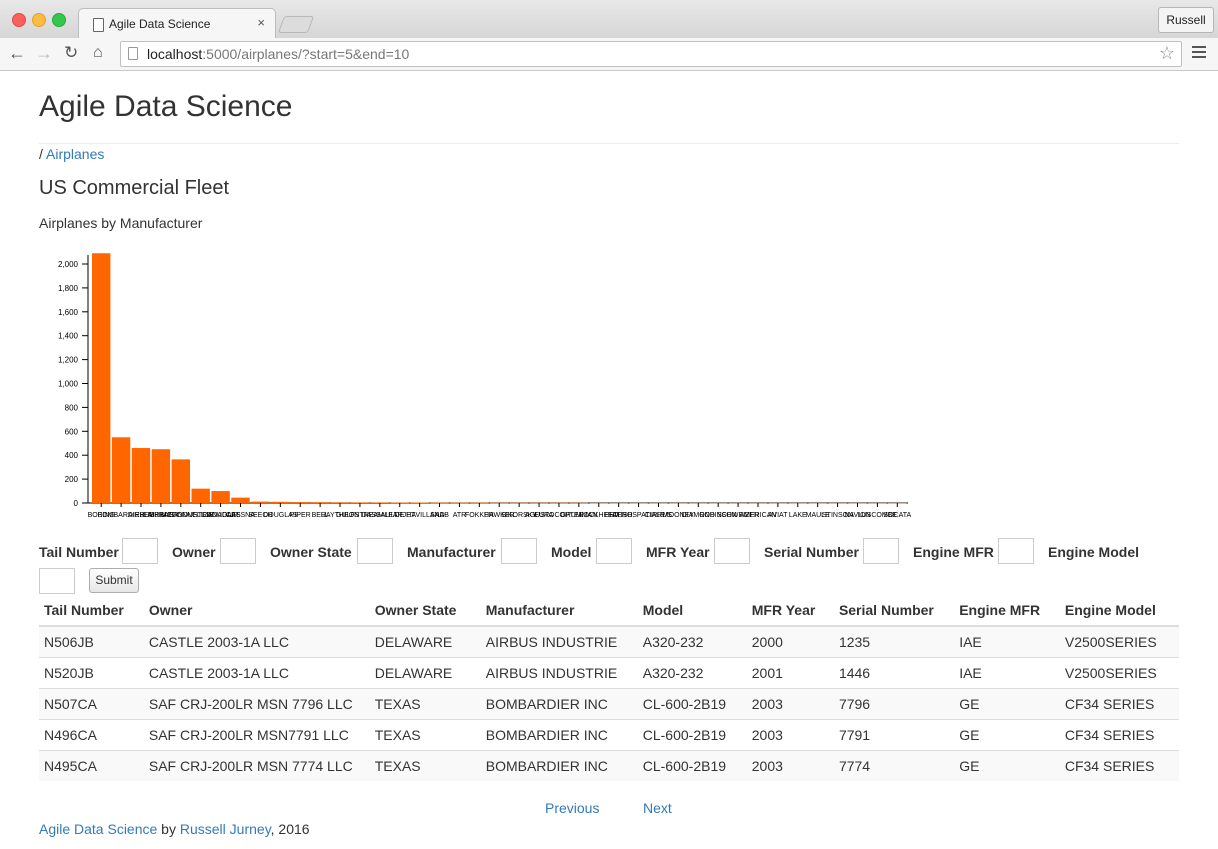 The height and width of the screenshot is (849, 1218). What do you see at coordinates (72, 455) in the screenshot?
I see `y-tick-label: 400` at bounding box center [72, 455].